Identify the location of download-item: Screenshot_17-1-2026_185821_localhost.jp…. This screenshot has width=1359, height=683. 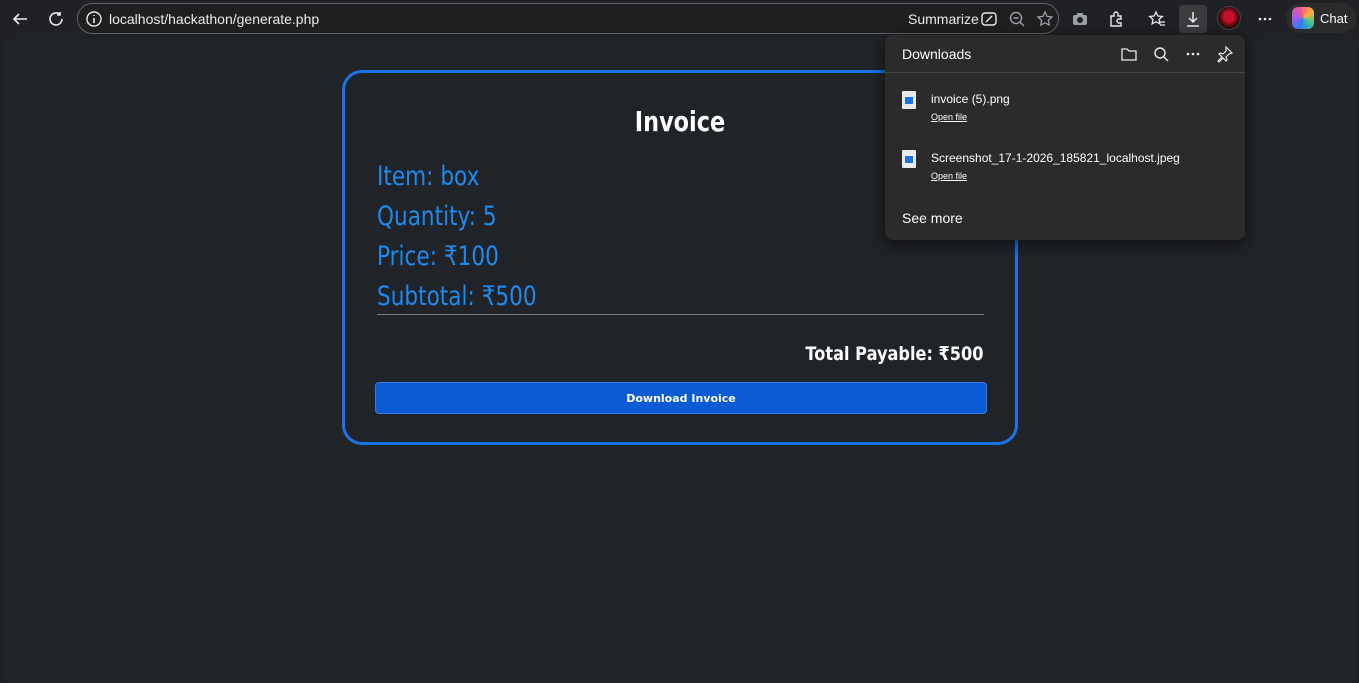
(1065, 171).